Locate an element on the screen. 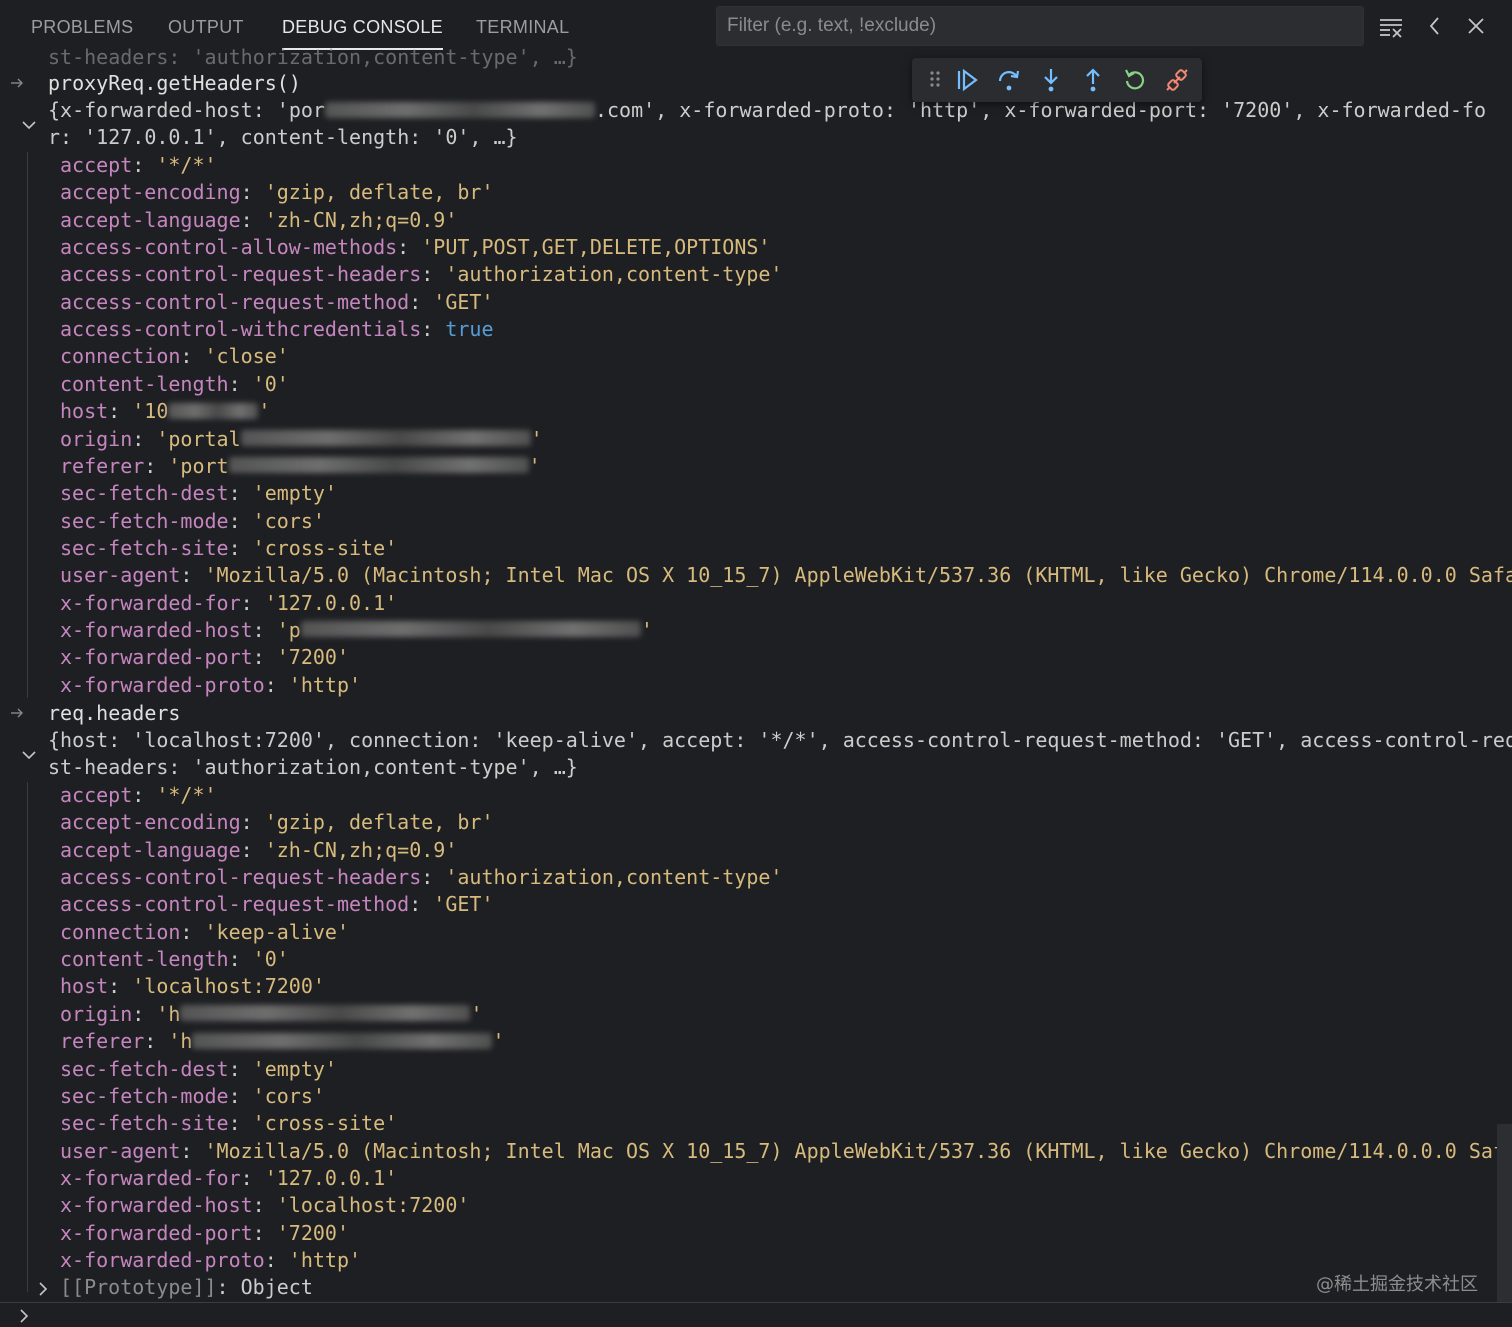  step-into-icon is located at coordinates (1051, 80).